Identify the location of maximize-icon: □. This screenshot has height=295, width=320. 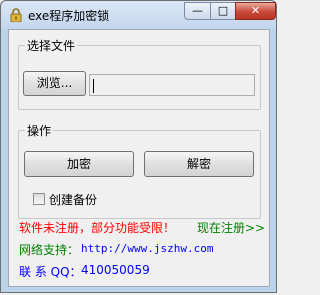
(223, 10).